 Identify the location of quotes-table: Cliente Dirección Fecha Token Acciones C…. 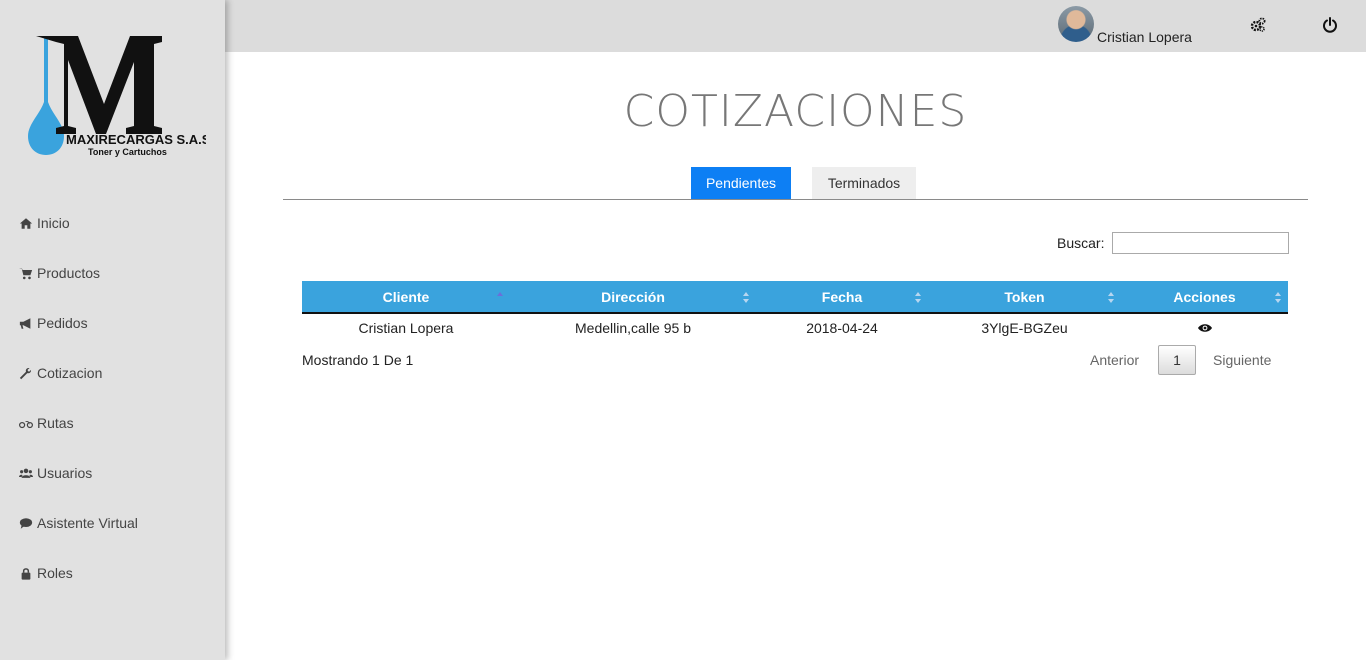
(795, 311).